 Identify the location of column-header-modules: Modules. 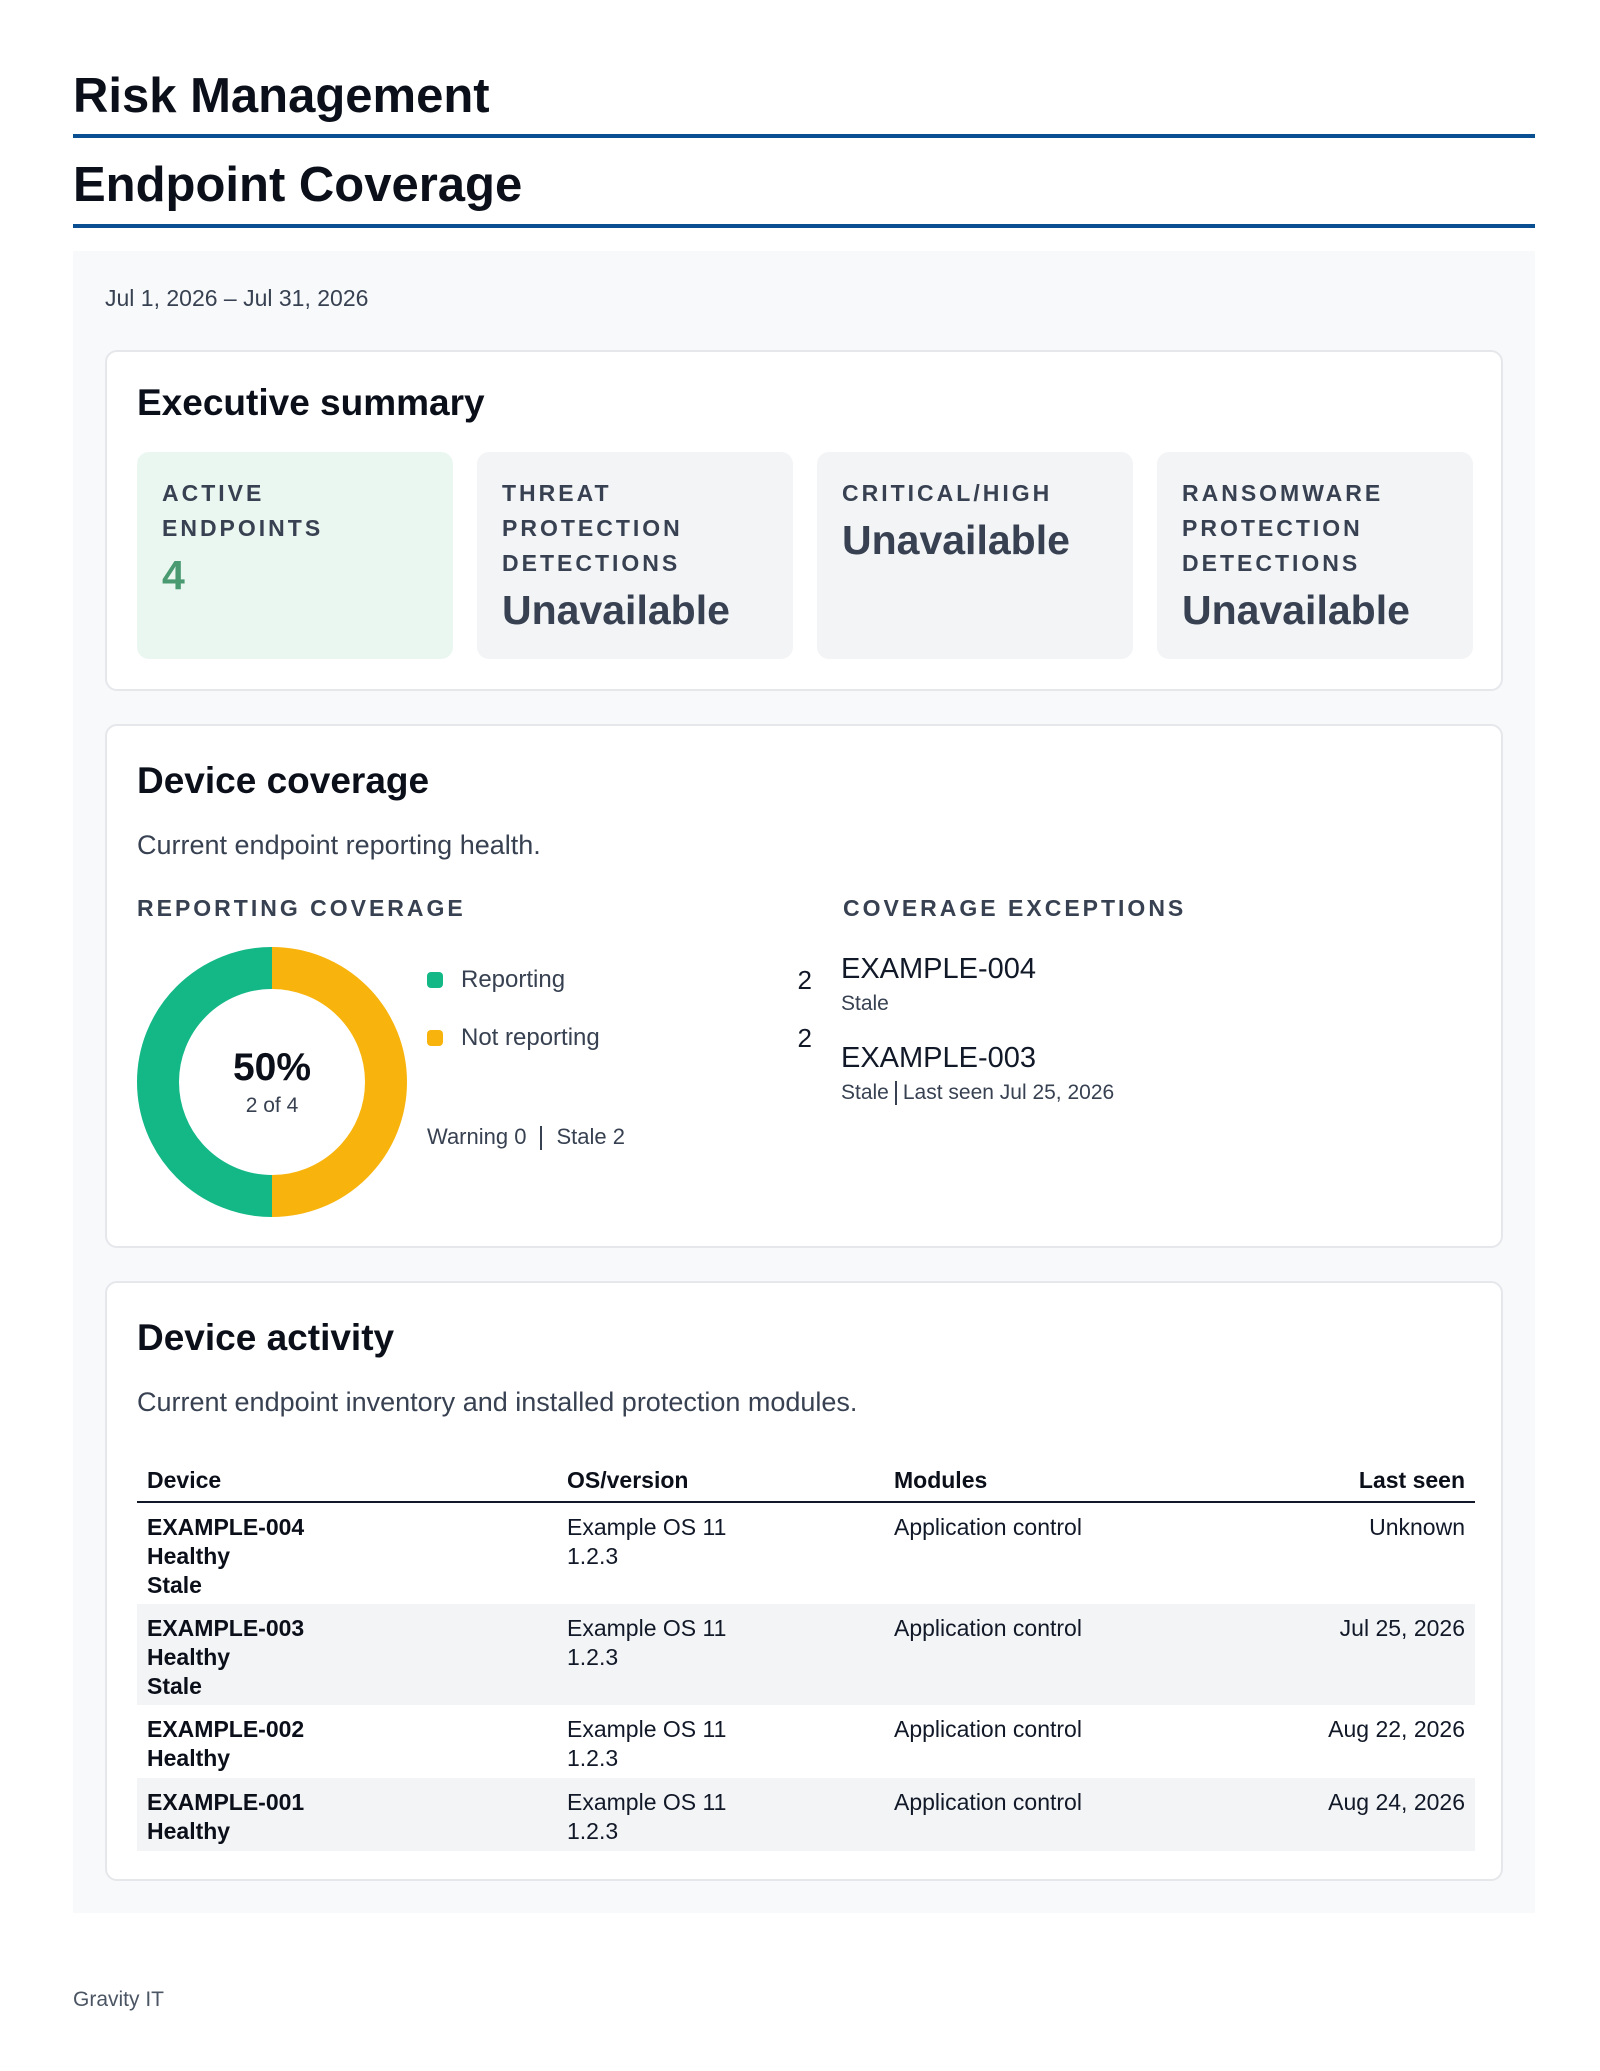
(941, 1480).